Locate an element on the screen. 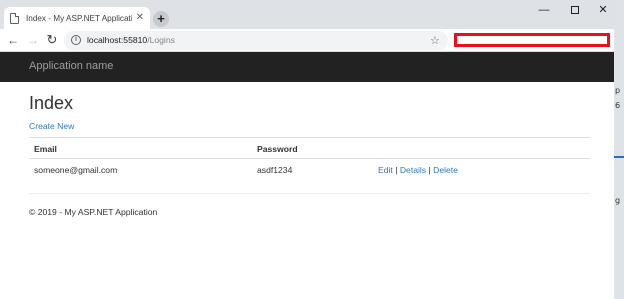 The image size is (624, 299). edit-link: Edit is located at coordinates (385, 170).